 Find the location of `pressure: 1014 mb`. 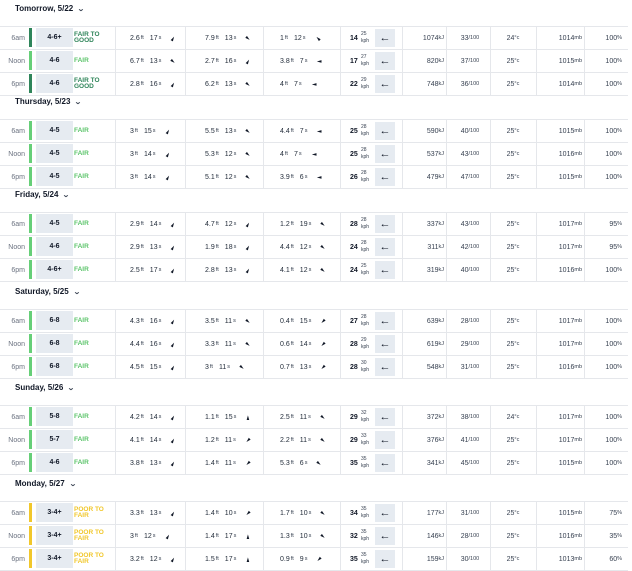

pressure: 1014 mb is located at coordinates (561, 84).